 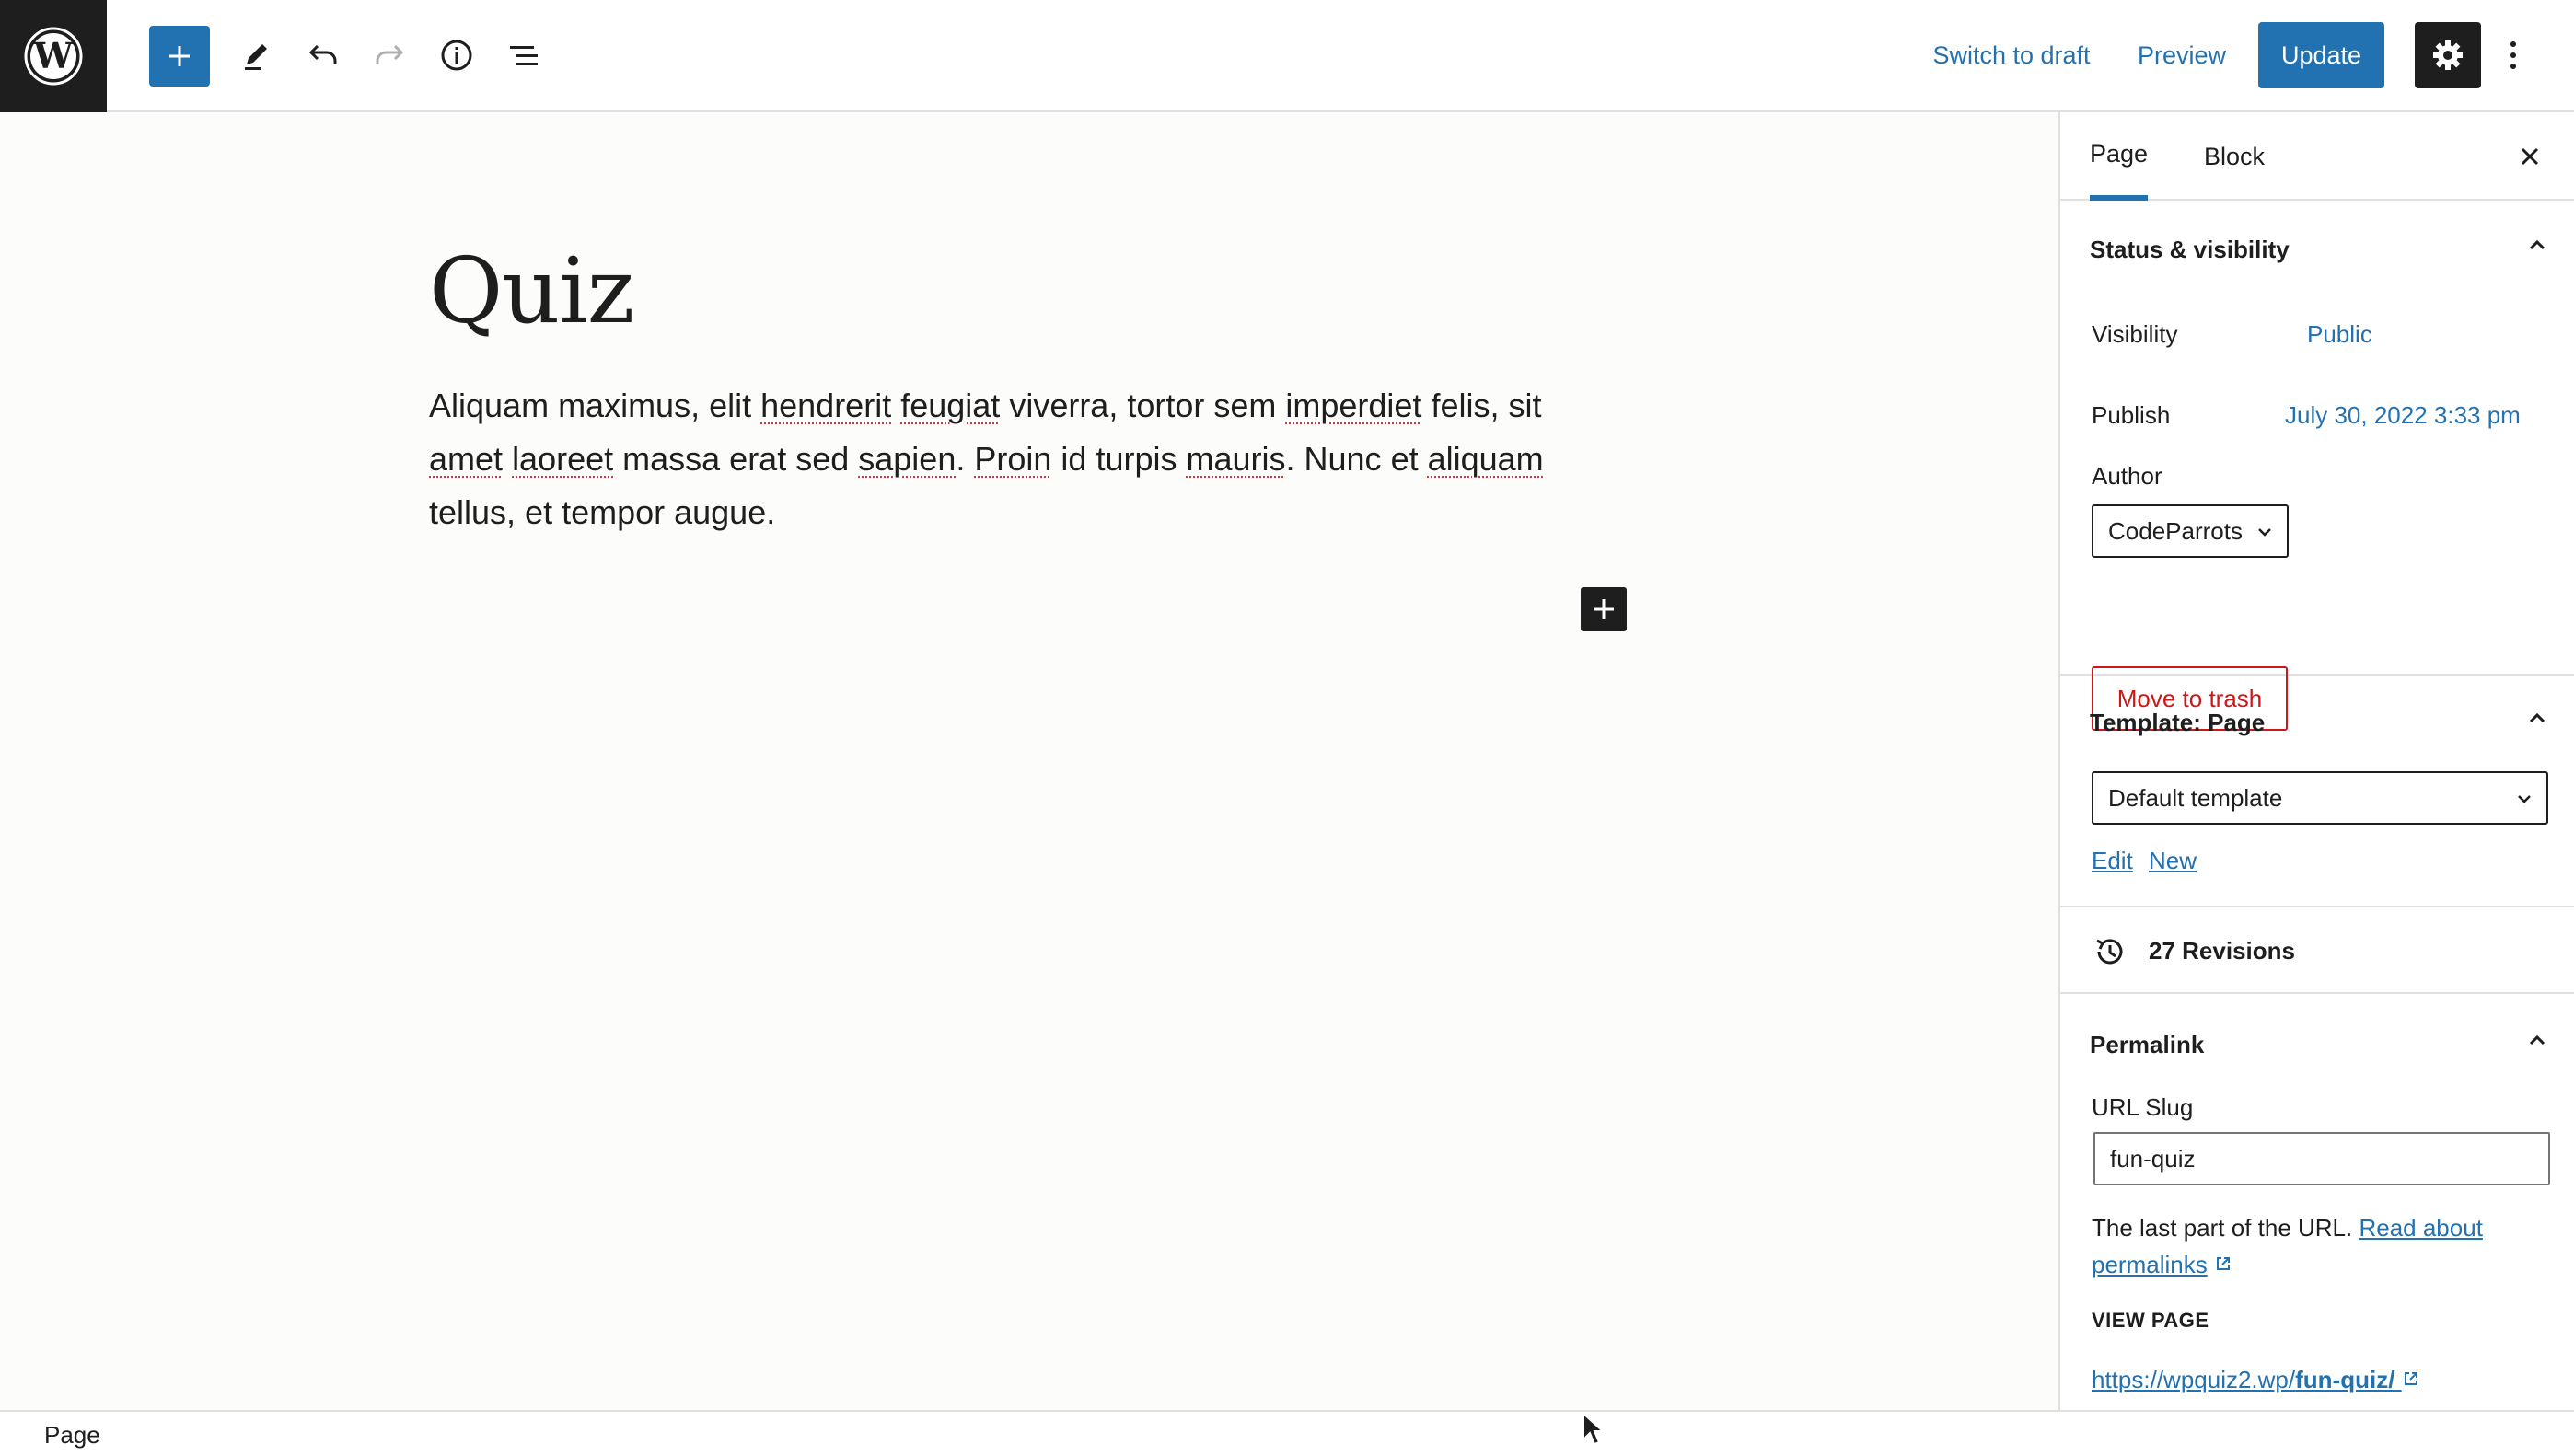 What do you see at coordinates (72, 1435) in the screenshot?
I see `breadcrumb-item: Page` at bounding box center [72, 1435].